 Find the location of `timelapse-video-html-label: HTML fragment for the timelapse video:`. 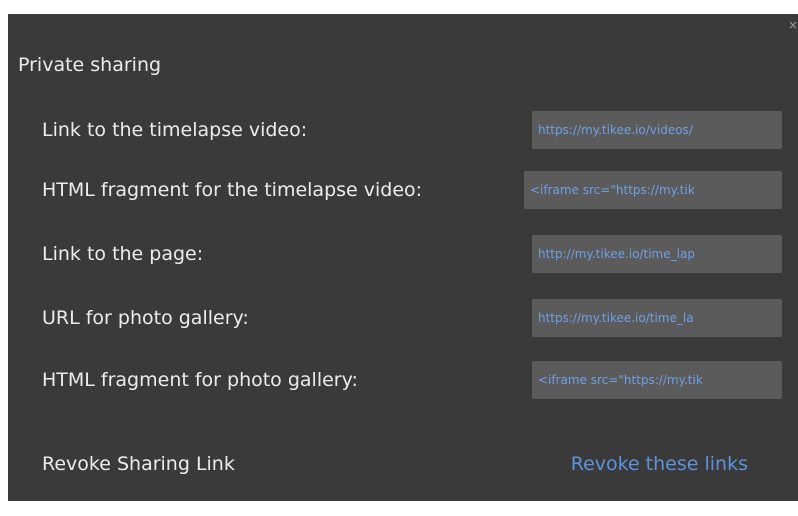

timelapse-video-html-label: HTML fragment for the timelapse video: is located at coordinates (232, 190).